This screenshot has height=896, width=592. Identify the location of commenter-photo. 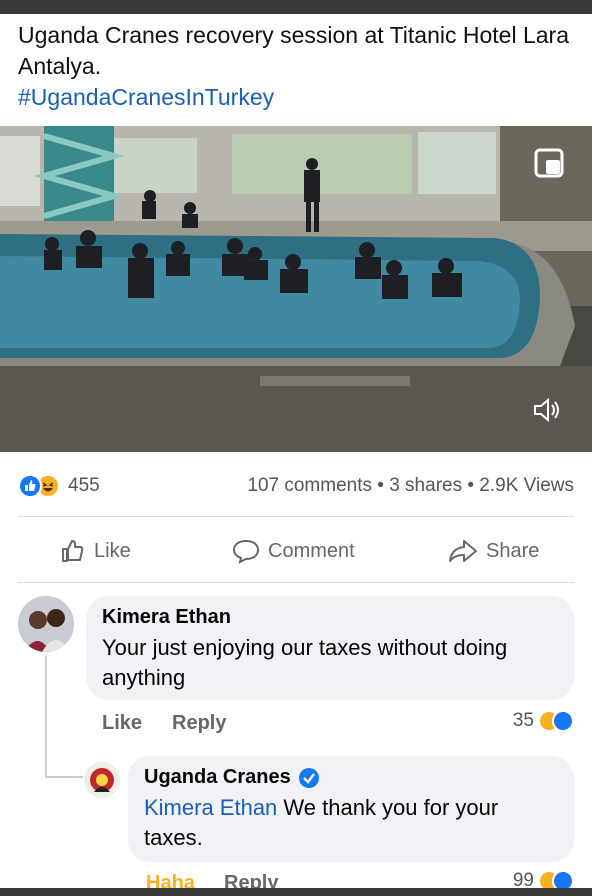
(46, 624).